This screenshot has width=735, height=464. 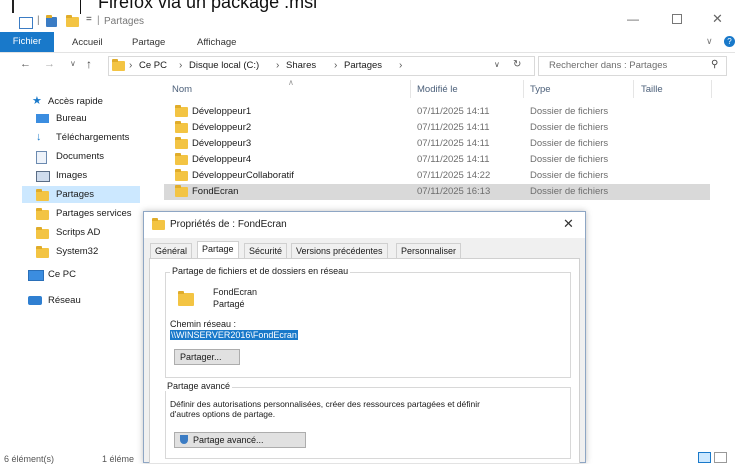 I want to click on sidebar-item-reseau: Réseau, so click(x=81, y=300).